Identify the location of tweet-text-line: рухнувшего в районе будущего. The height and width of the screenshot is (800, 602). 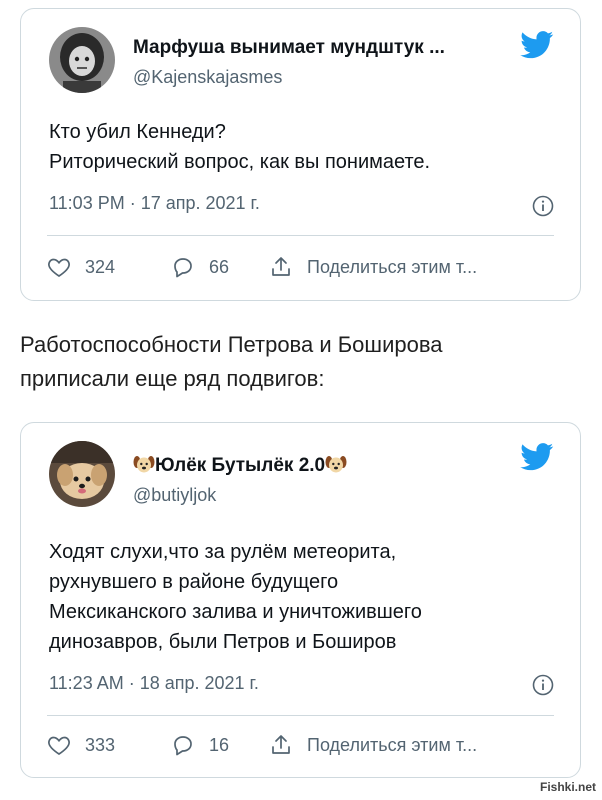
(194, 582).